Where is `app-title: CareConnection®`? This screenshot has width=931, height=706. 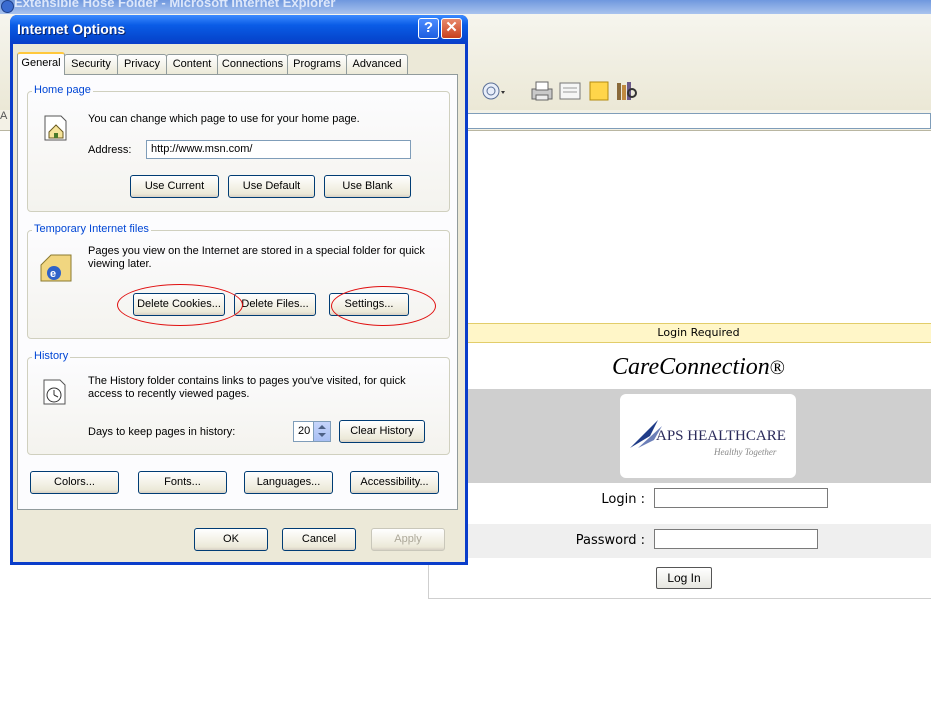
app-title: CareConnection® is located at coordinates (698, 367).